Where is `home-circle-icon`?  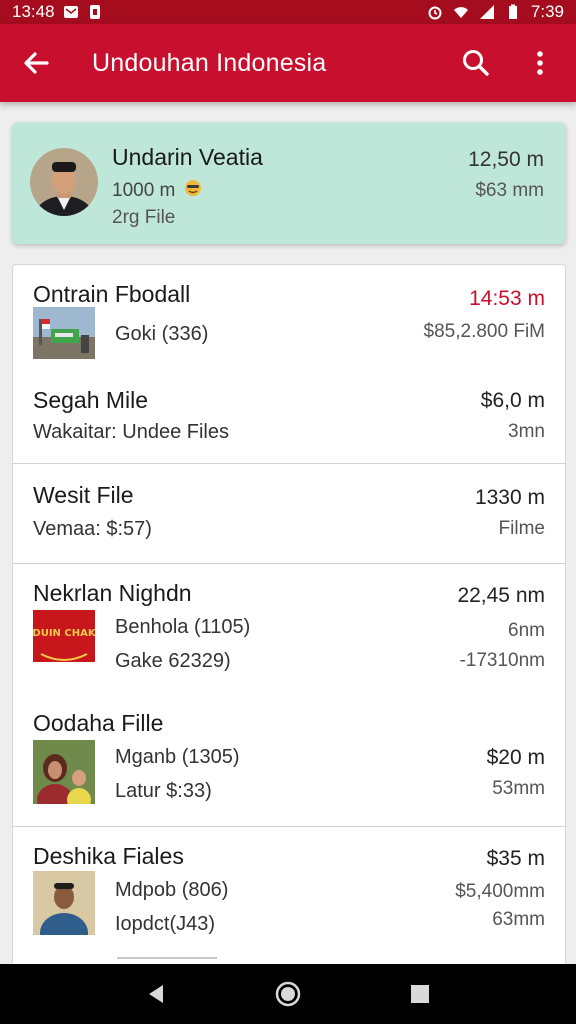 home-circle-icon is located at coordinates (288, 994).